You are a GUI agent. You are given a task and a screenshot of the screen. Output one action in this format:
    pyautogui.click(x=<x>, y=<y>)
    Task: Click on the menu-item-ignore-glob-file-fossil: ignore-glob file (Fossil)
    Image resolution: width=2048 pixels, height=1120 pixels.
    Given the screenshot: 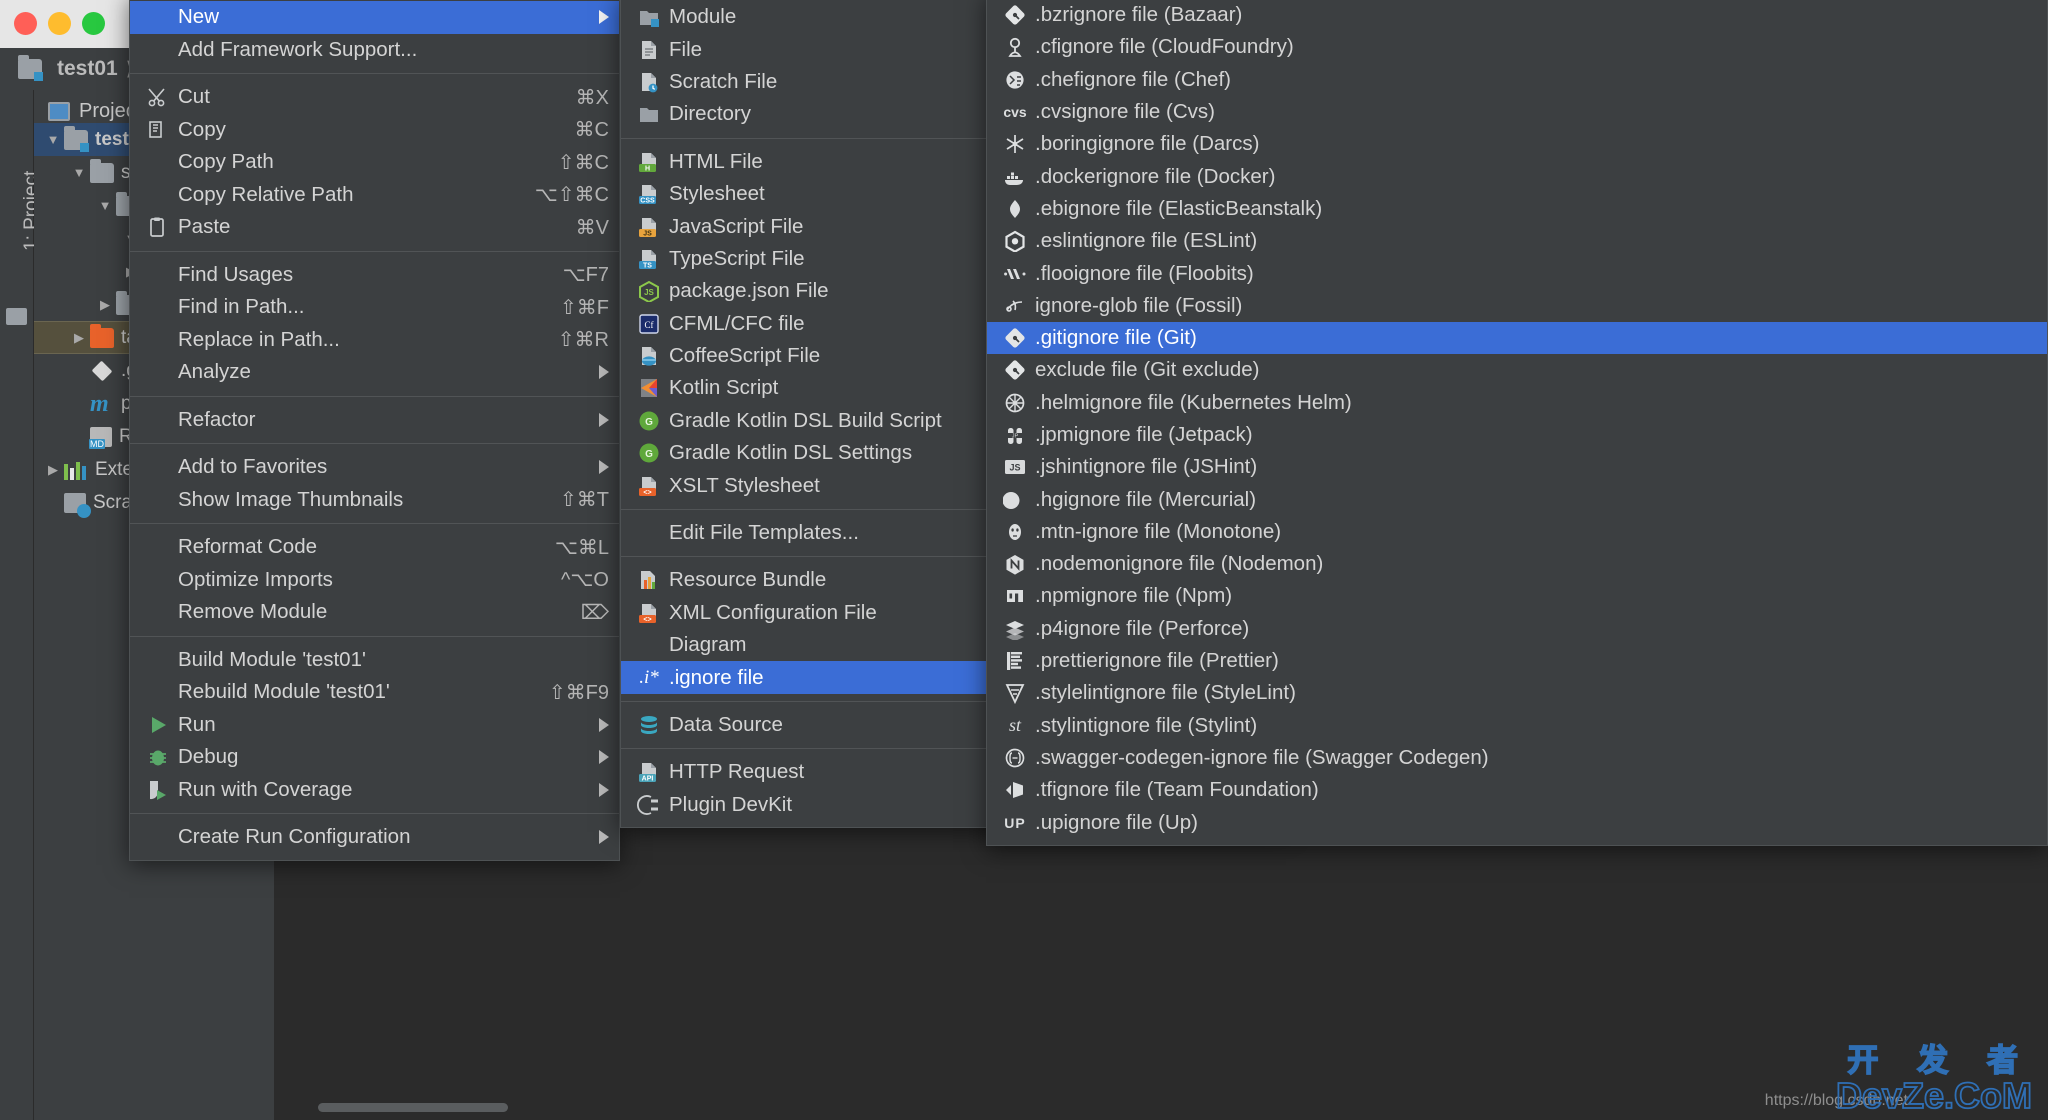 What is the action you would take?
    pyautogui.click(x=1517, y=306)
    